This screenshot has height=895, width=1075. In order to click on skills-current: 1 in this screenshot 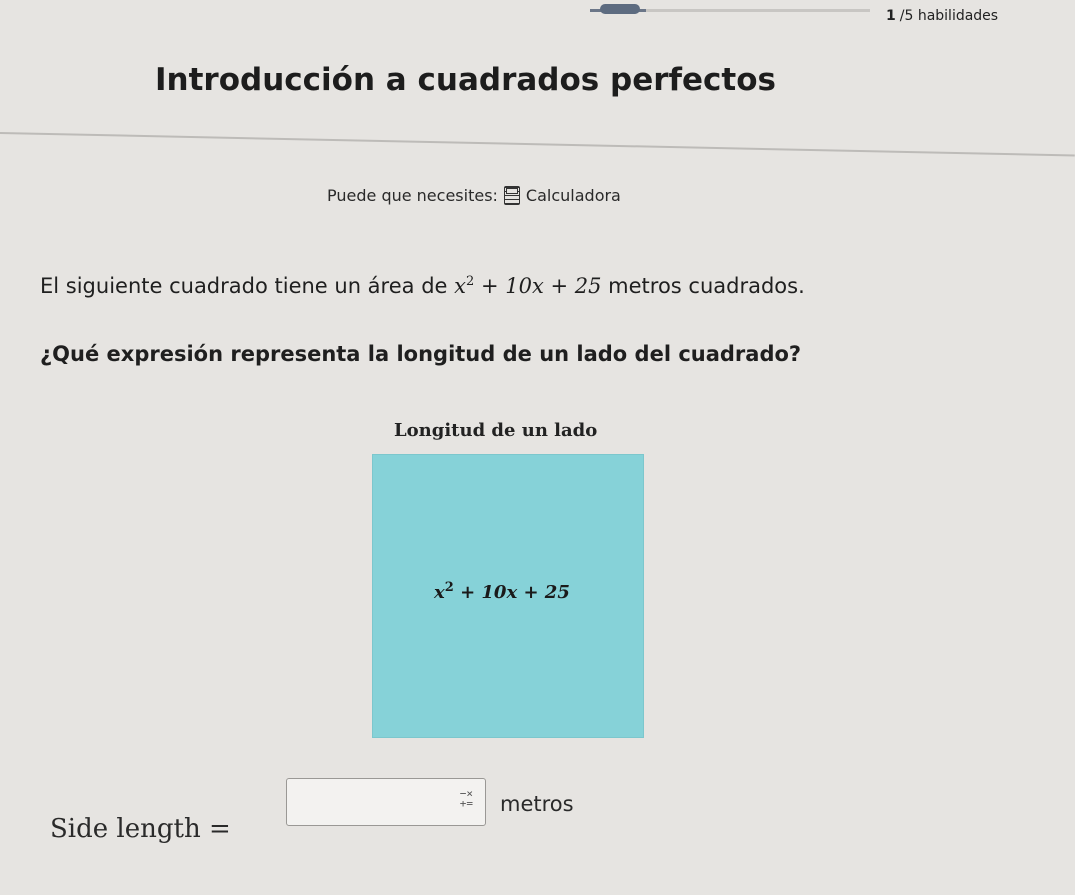, I will do `click(891, 16)`.